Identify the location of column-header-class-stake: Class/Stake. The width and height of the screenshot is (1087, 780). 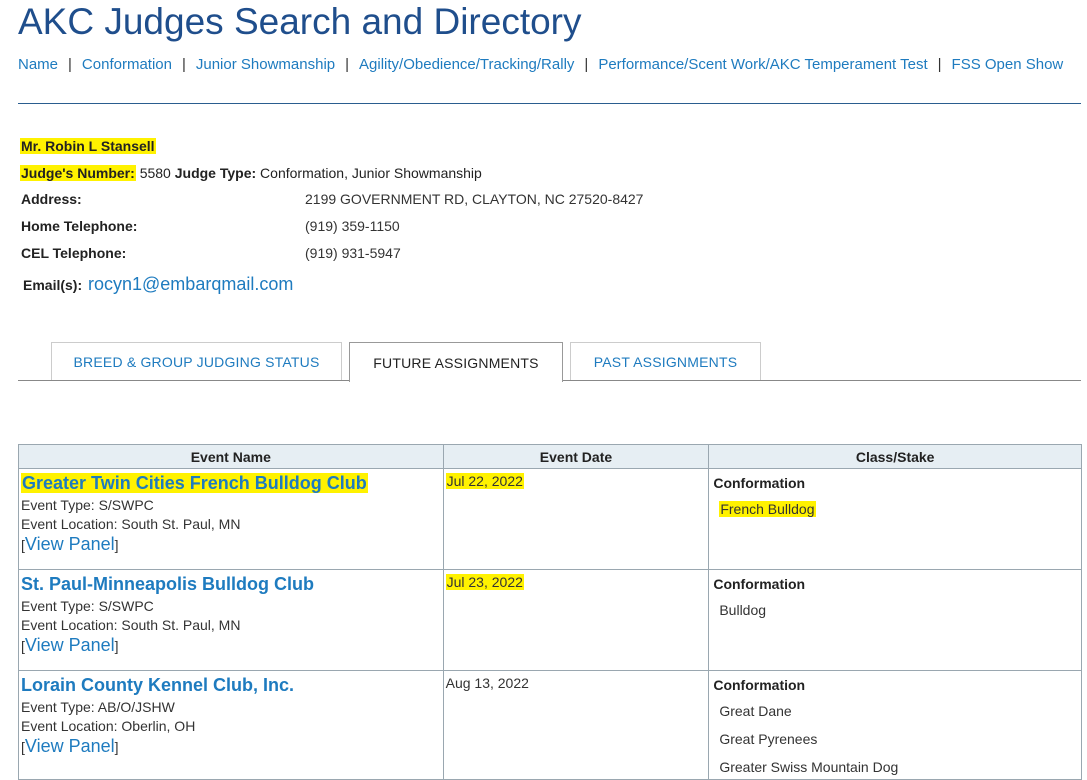
(895, 456).